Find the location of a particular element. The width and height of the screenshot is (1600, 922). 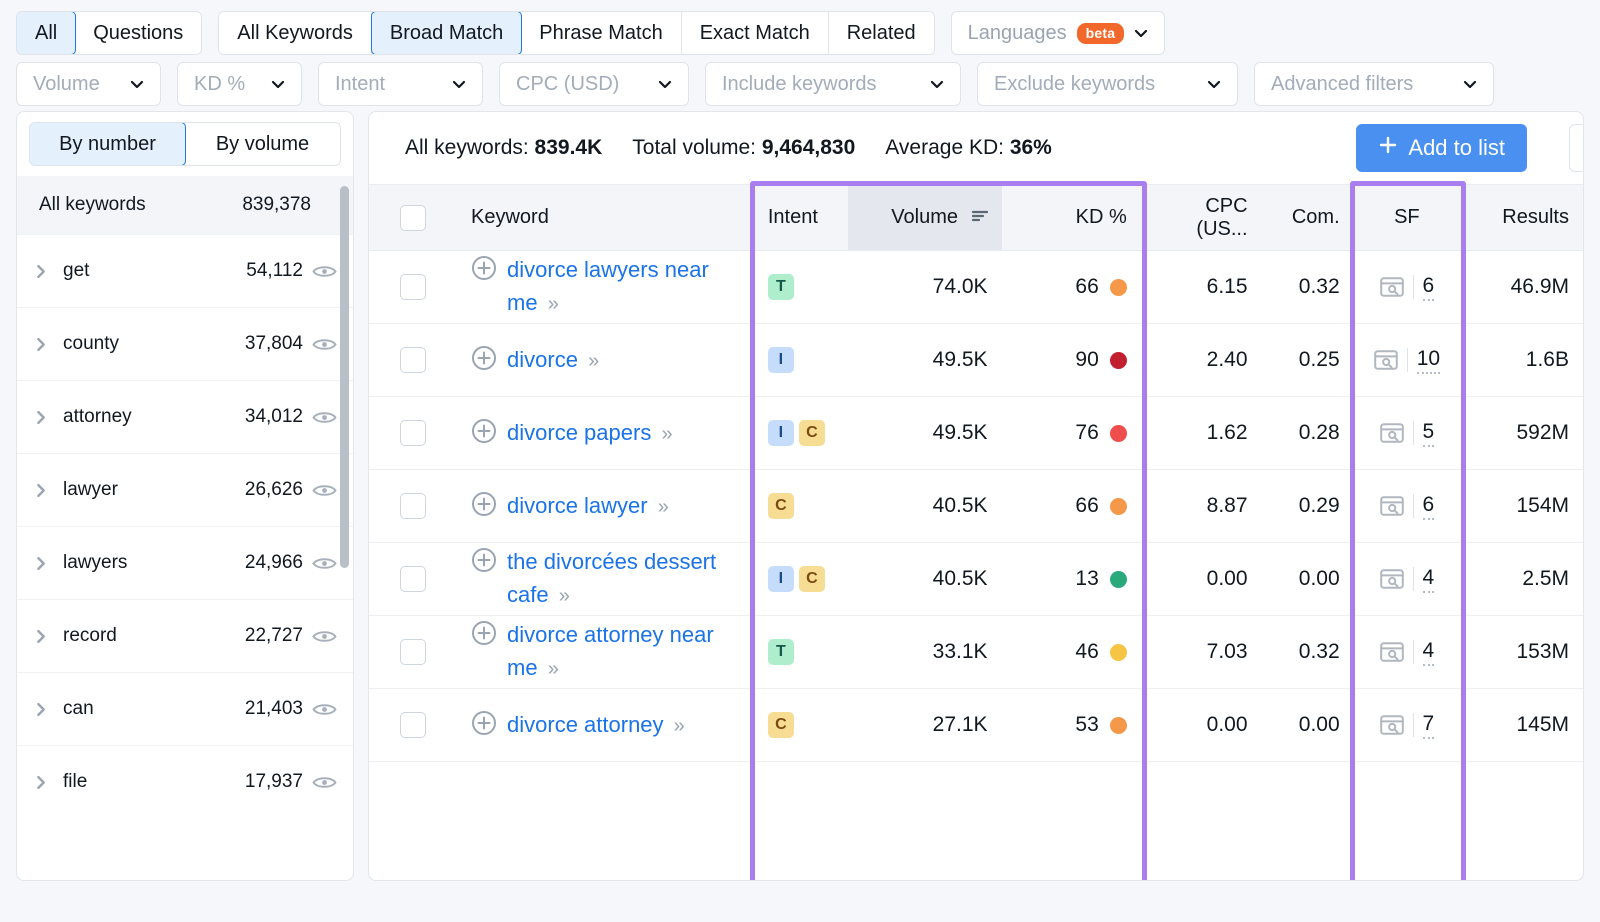

languages-dropdown: Languages beta is located at coordinates (1058, 33).